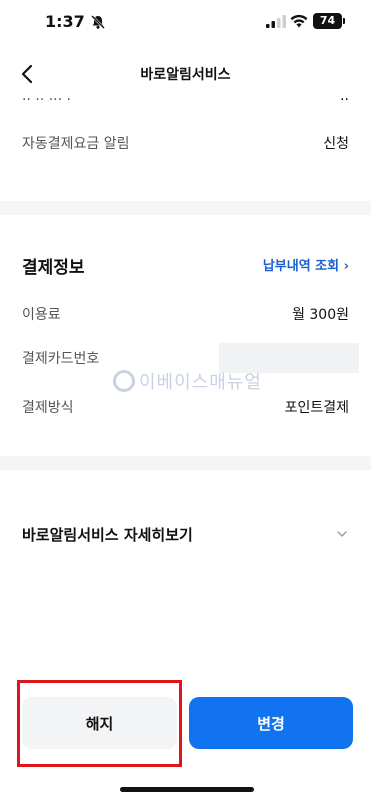 This screenshot has width=371, height=800. What do you see at coordinates (41, 315) in the screenshot?
I see `row-label: 이용료` at bounding box center [41, 315].